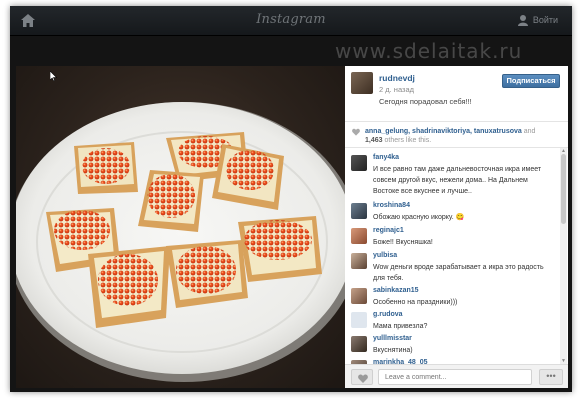 This screenshot has height=401, width=580. I want to click on post-caption: Сегодня порадовал себя!!!, so click(425, 101).